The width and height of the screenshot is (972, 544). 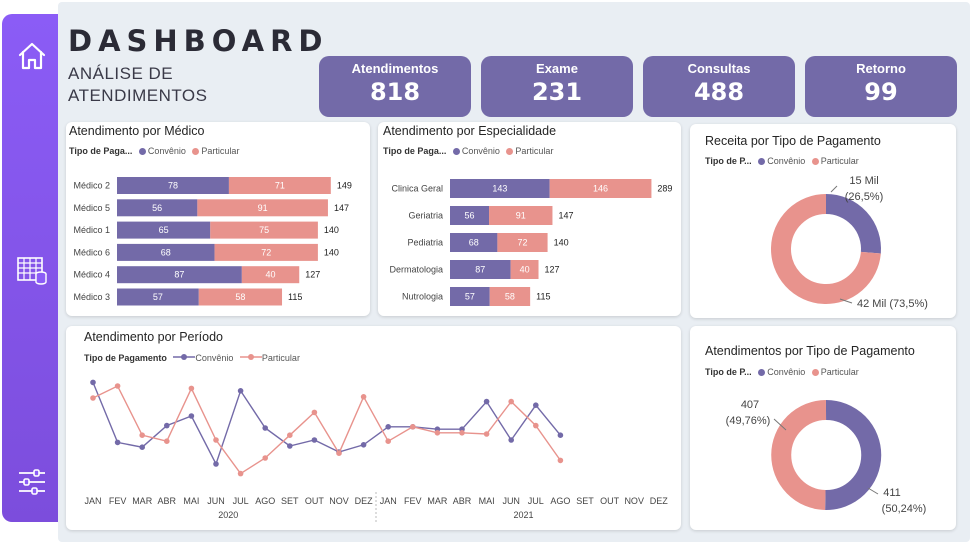 What do you see at coordinates (799, 455) in the screenshot?
I see `donut-slice-particular` at bounding box center [799, 455].